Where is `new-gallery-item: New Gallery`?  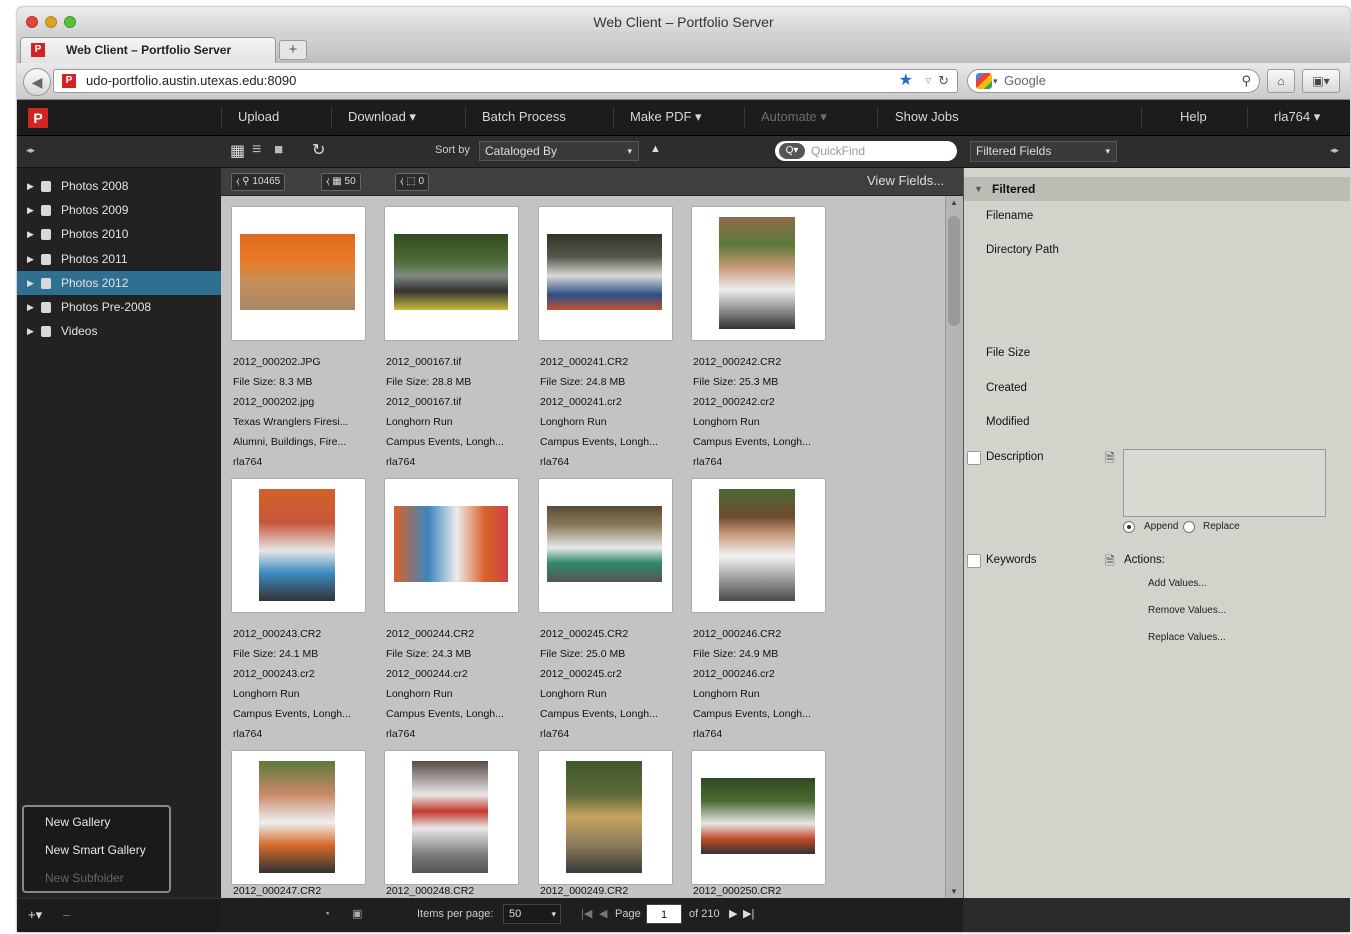 new-gallery-item: New Gallery is located at coordinates (77, 822).